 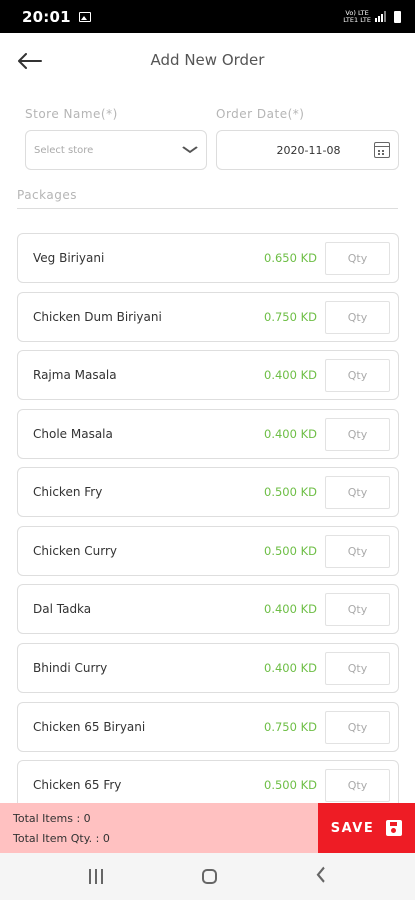 I want to click on package-name: Bhindi Curry, so click(x=70, y=668).